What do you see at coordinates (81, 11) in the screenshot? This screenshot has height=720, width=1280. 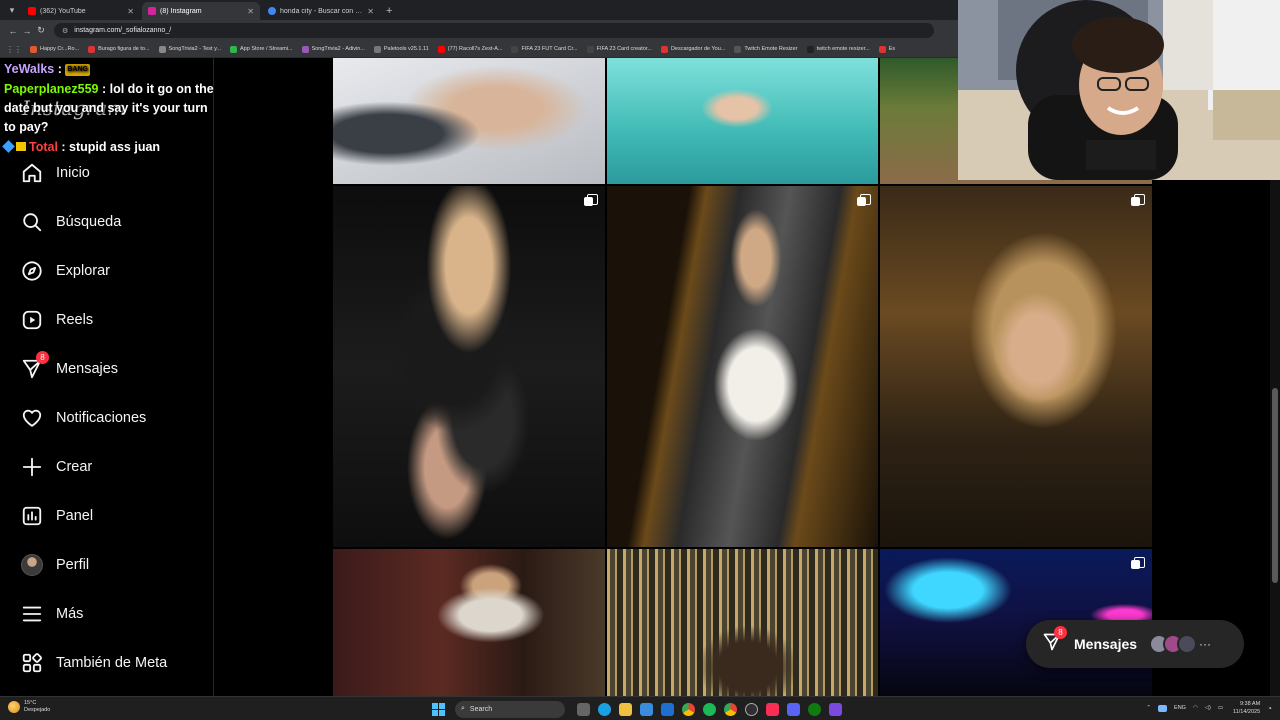 I see `browser-tab-youtube: (362) YouTube ✕` at bounding box center [81, 11].